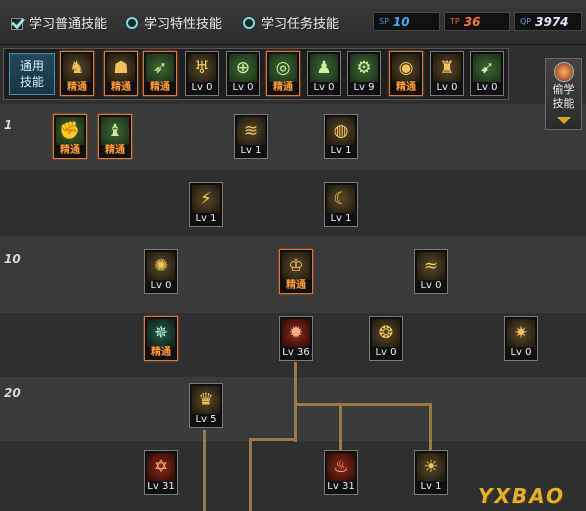 This screenshot has width=586, height=511. I want to click on top_skills-skill-slot: ☗ 精通, so click(121, 73).